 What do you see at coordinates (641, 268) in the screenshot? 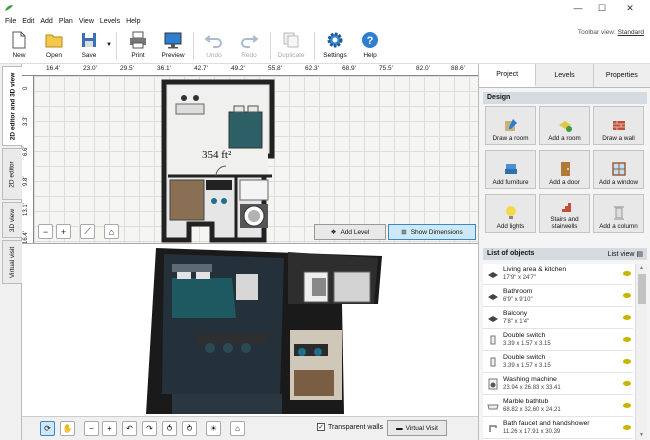
I see `scroll-up-icon: ▲` at bounding box center [641, 268].